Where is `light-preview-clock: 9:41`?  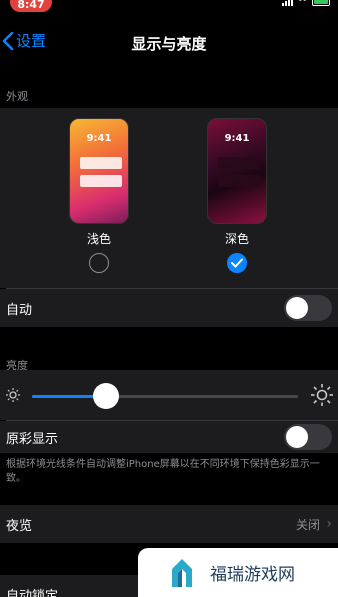
light-preview-clock: 9:41 is located at coordinates (99, 138).